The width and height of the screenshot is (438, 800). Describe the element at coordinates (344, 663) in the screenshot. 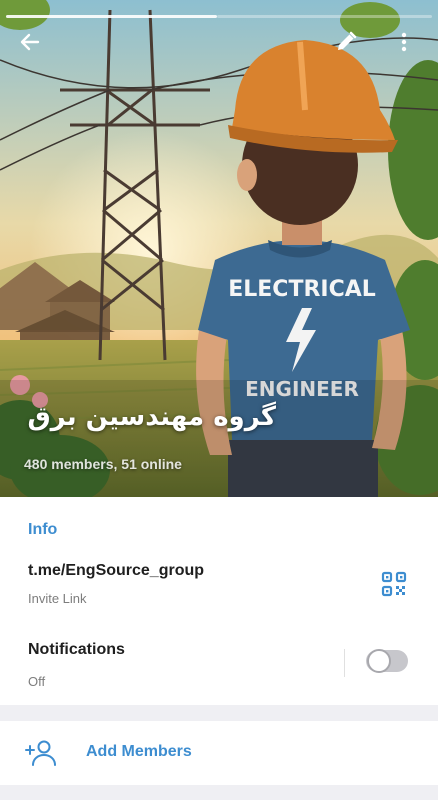

I see `divider` at that location.